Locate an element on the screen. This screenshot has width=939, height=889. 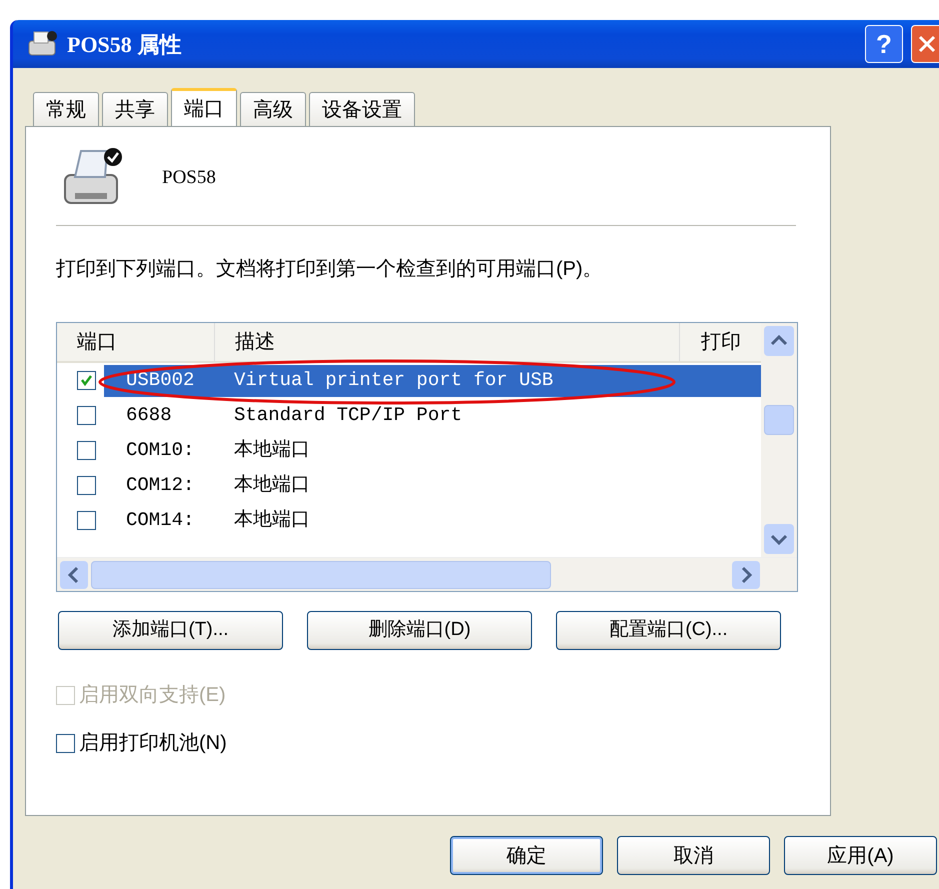
port-name: USB002 is located at coordinates (160, 381).